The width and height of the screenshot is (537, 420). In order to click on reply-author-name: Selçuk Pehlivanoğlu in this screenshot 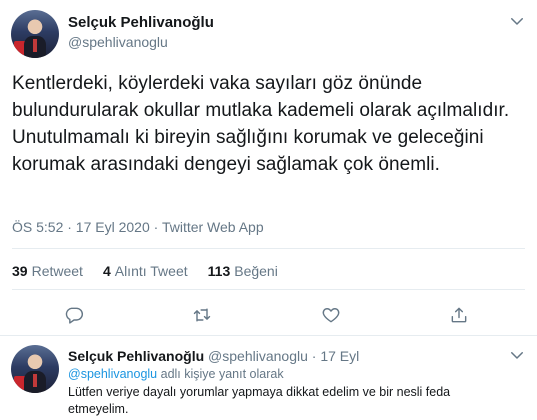, I will do `click(136, 356)`.